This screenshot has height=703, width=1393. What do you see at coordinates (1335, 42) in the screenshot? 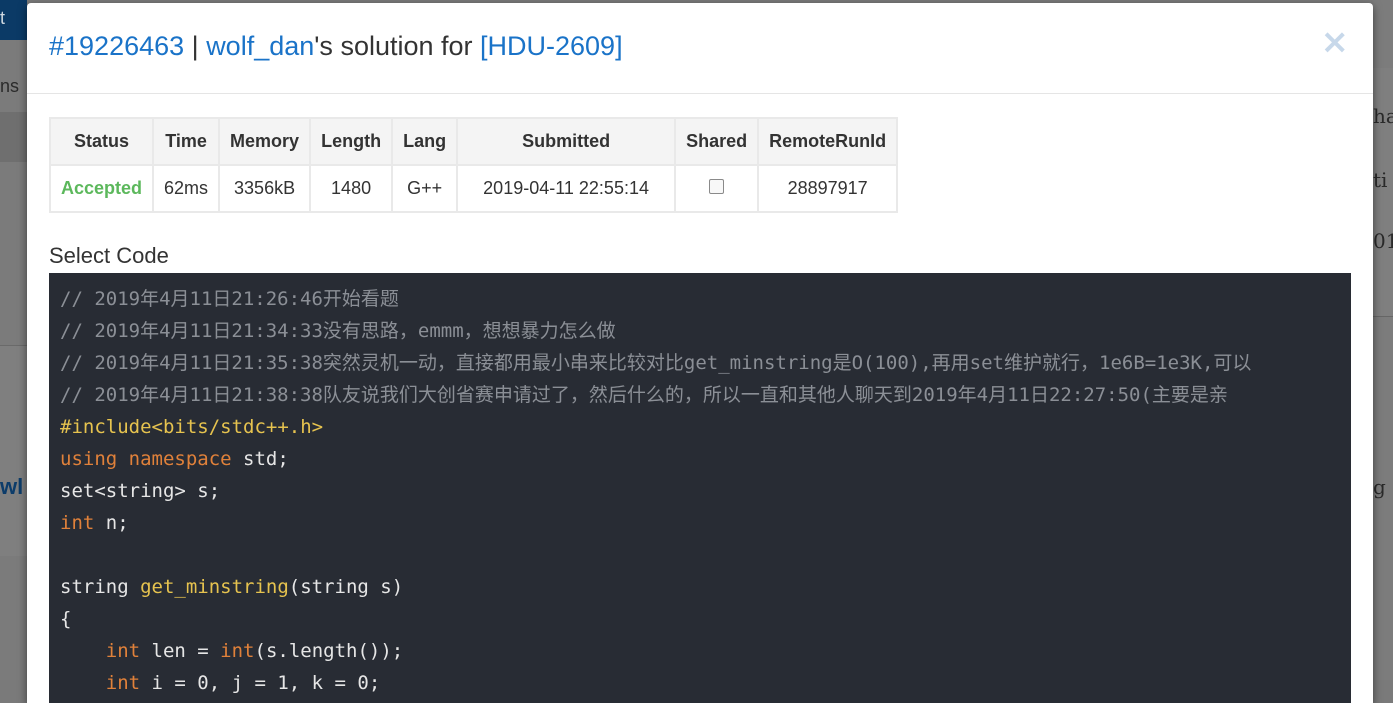
I see `close-icon: ×` at bounding box center [1335, 42].